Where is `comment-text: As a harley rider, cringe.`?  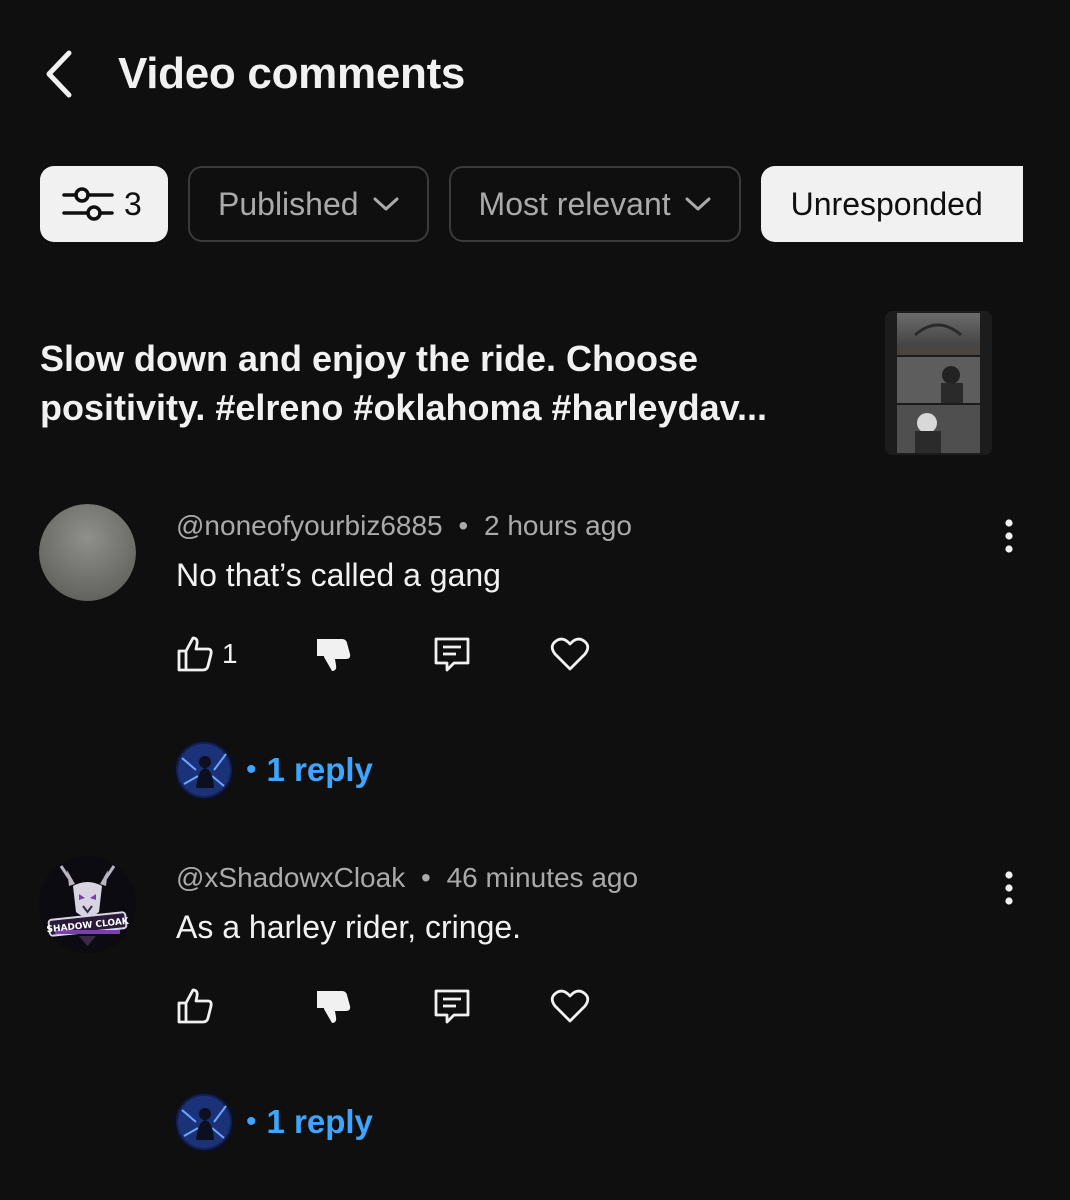
comment-text: As a harley rider, cringe. is located at coordinates (349, 927).